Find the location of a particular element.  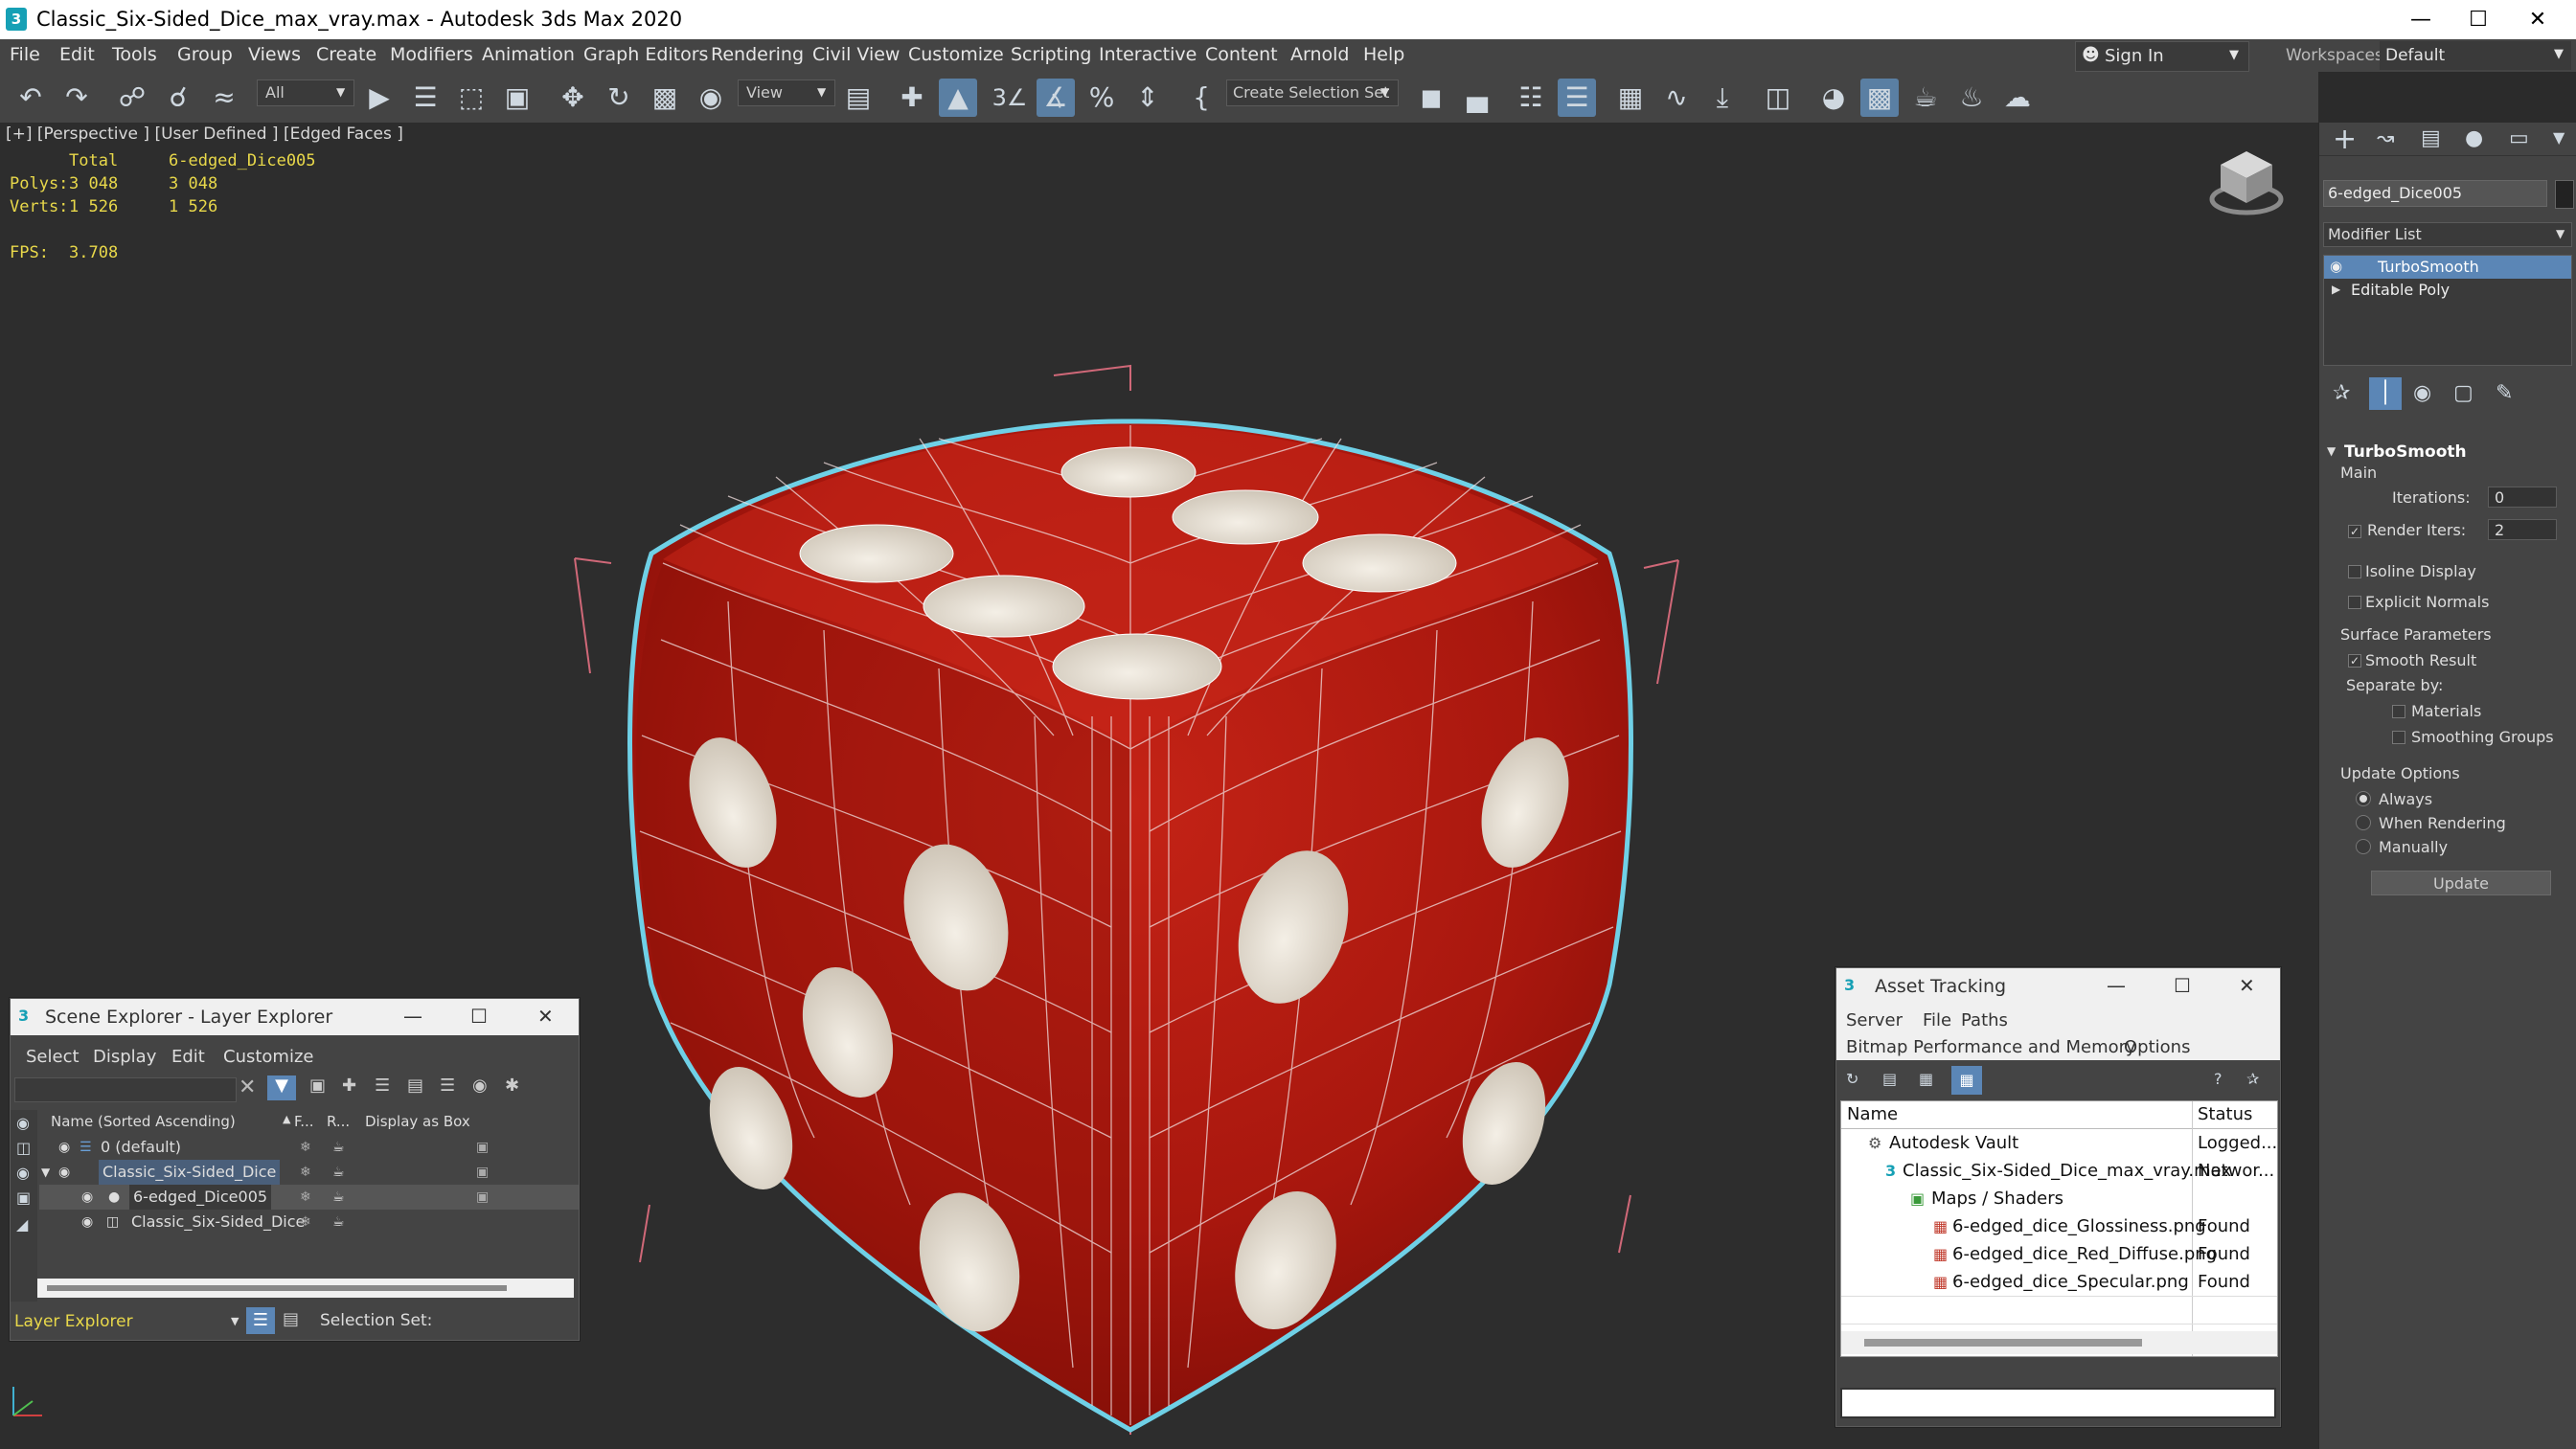

toggle-scene-explorer-icon: ☷ is located at coordinates (1531, 98).